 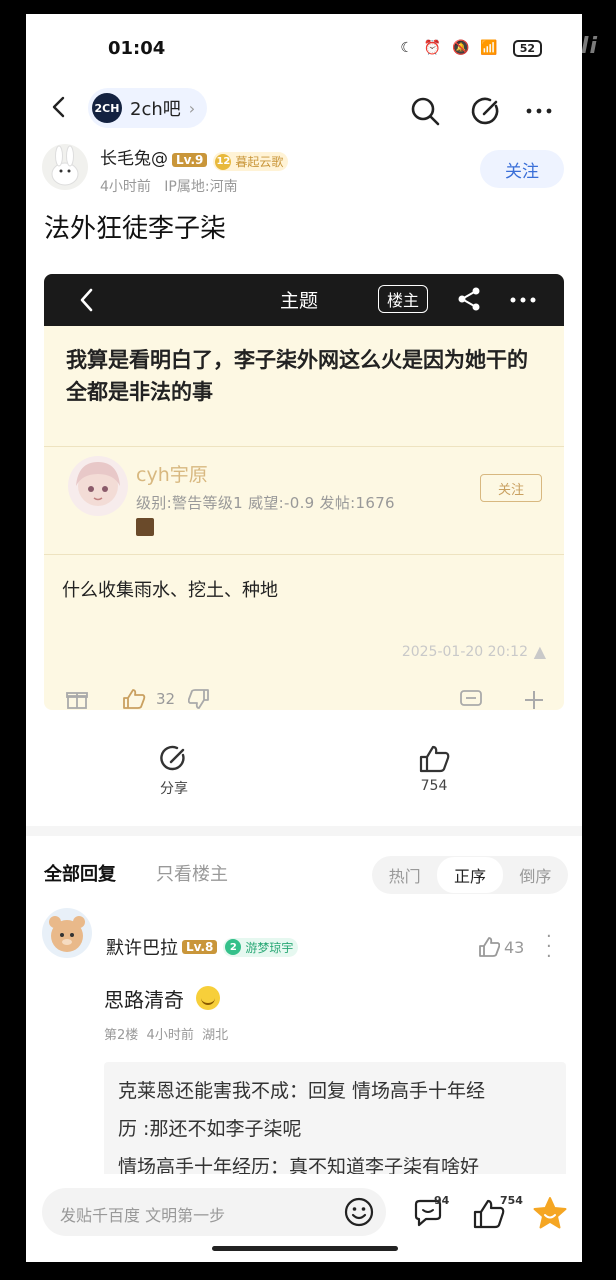 I want to click on wifi-icon: 📶, so click(x=490, y=48).